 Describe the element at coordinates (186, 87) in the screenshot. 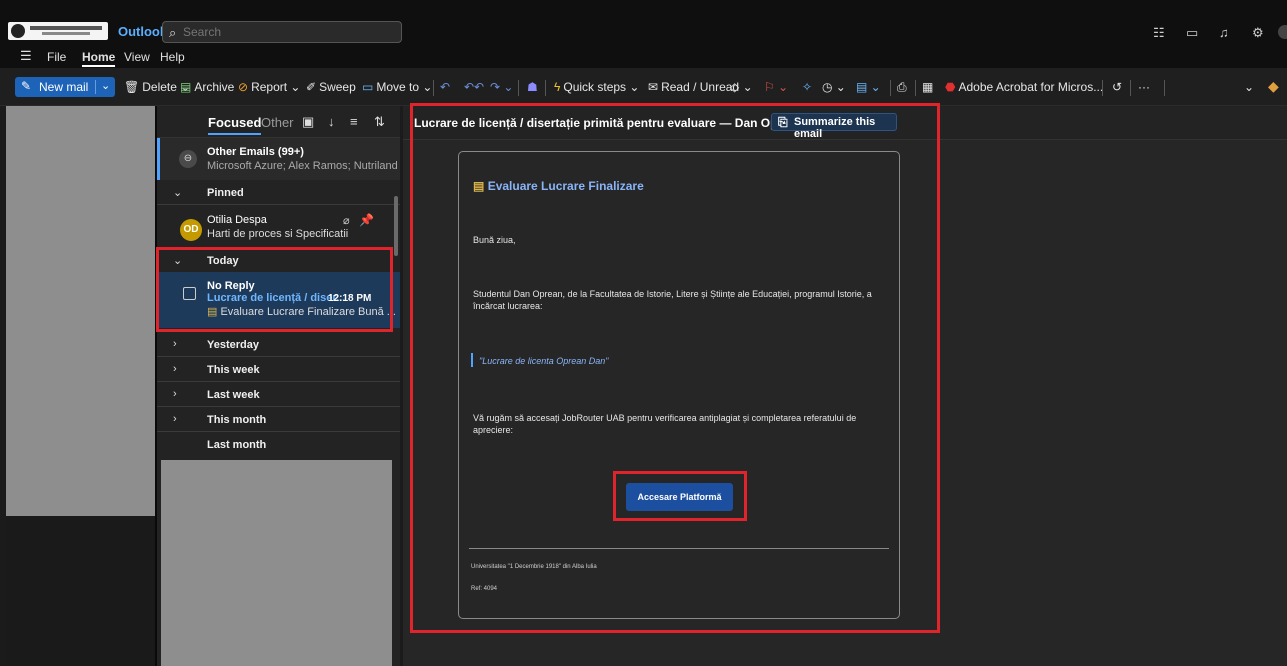

I see `archive-icon: ▤` at that location.